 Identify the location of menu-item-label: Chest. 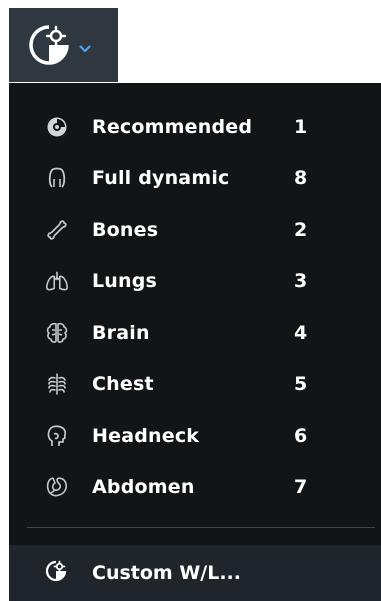
(123, 384).